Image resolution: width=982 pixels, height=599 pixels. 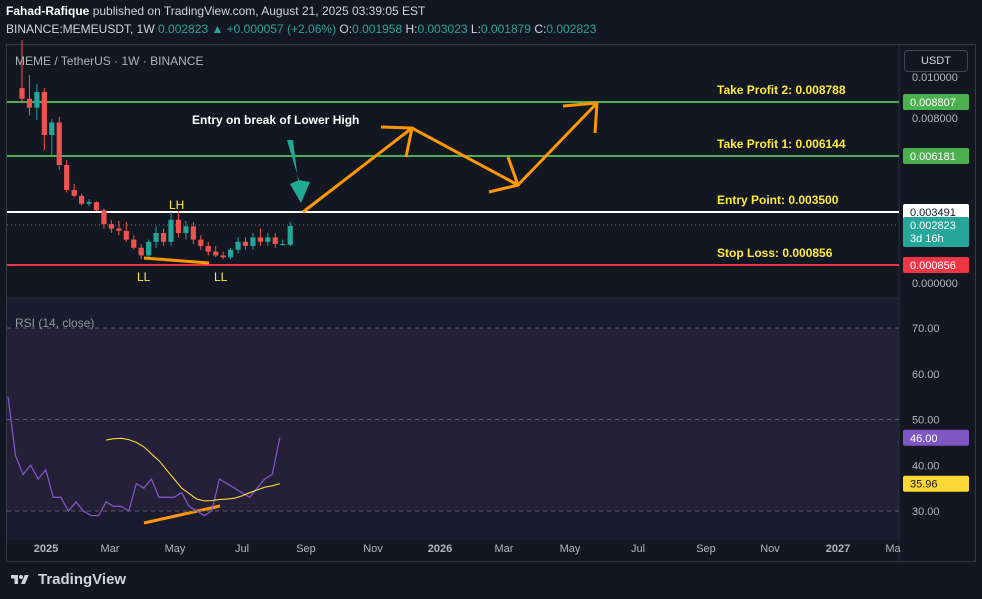 I want to click on brand-text: TradingView, so click(x=82, y=579).